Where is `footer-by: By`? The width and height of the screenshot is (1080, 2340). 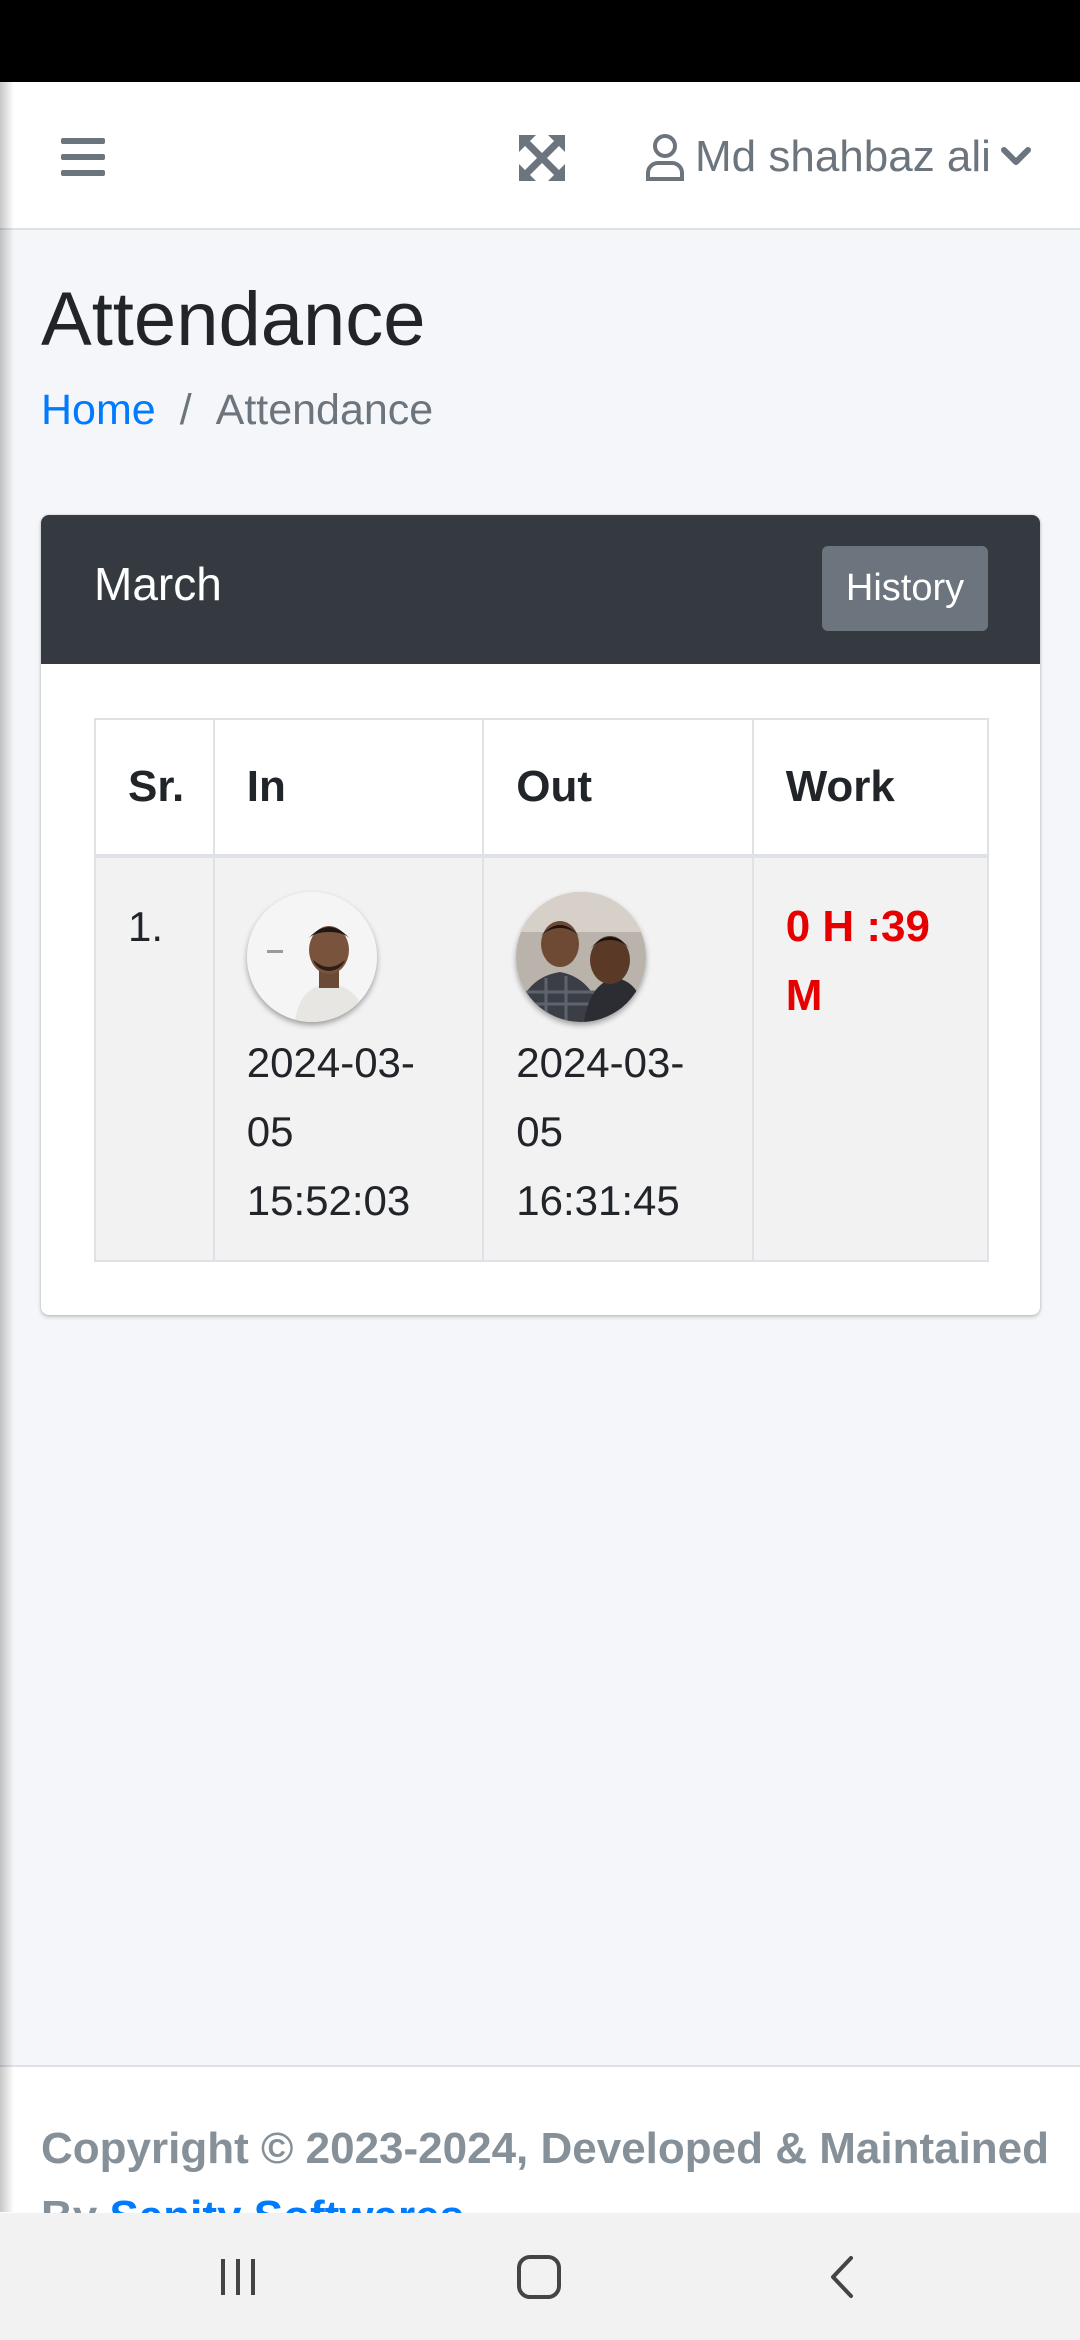
footer-by: By is located at coordinates (69, 2202).